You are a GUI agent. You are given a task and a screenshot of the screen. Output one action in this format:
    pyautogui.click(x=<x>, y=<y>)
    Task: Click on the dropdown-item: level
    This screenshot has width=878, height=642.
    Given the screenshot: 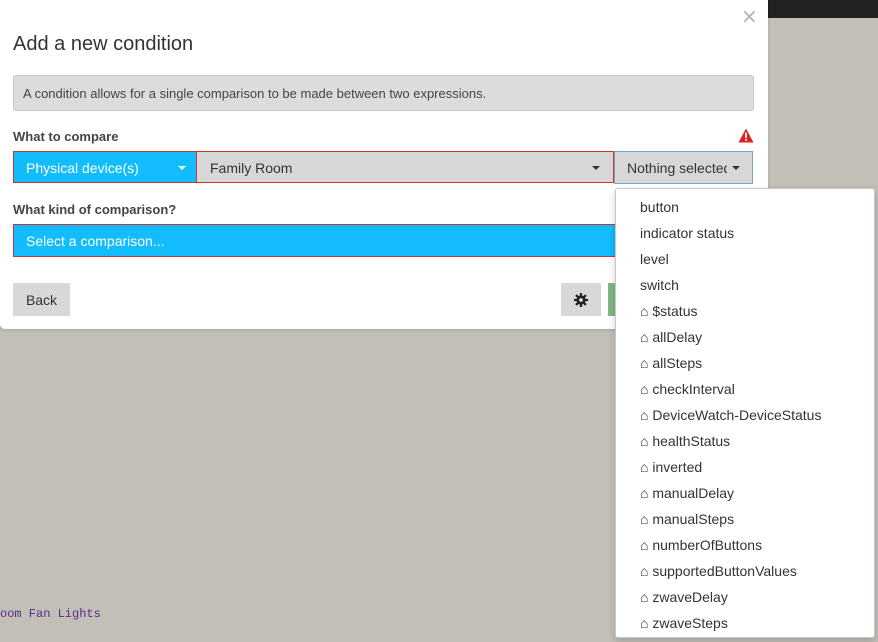 What is the action you would take?
    pyautogui.click(x=654, y=259)
    